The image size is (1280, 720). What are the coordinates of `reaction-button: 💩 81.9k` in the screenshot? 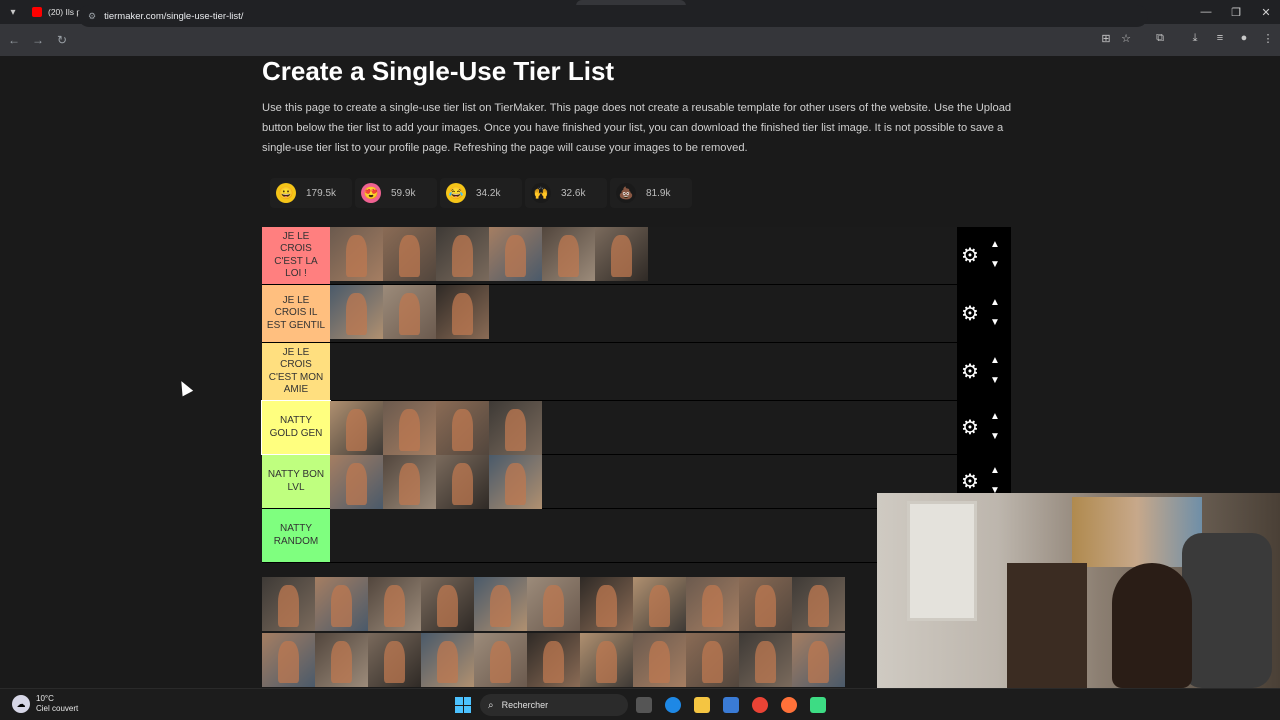 It's located at (651, 193).